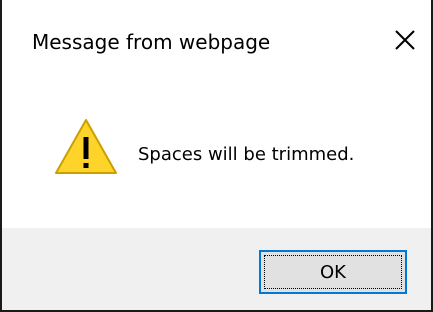 This screenshot has width=433, height=312. I want to click on ok-button-label: OK, so click(333, 272).